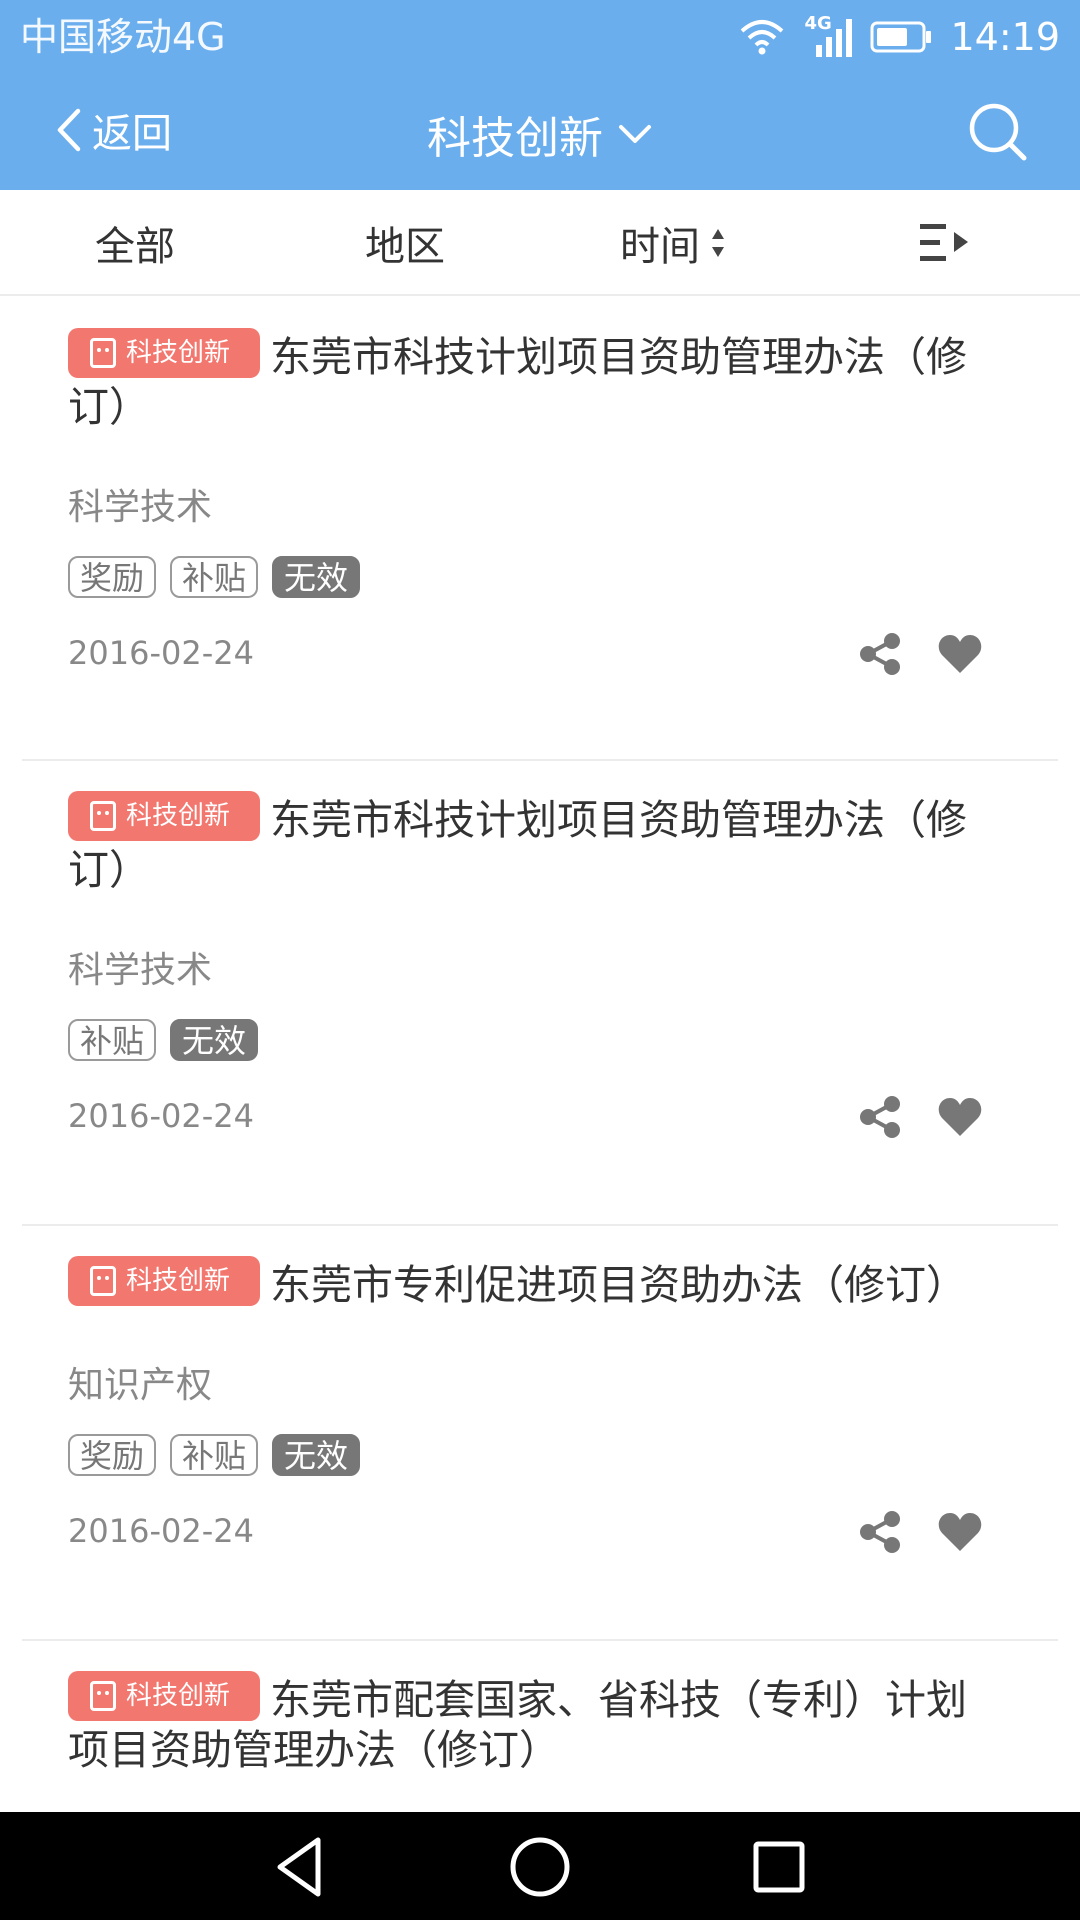 This screenshot has height=1920, width=1080. Describe the element at coordinates (123, 37) in the screenshot. I see `carrier-label: 中国移动4G` at that location.